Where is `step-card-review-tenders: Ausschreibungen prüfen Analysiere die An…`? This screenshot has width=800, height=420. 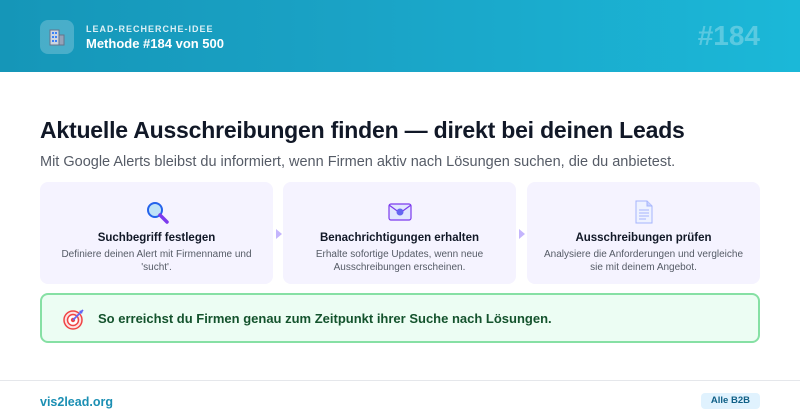 step-card-review-tenders: Ausschreibungen prüfen Analysiere die An… is located at coordinates (643, 233).